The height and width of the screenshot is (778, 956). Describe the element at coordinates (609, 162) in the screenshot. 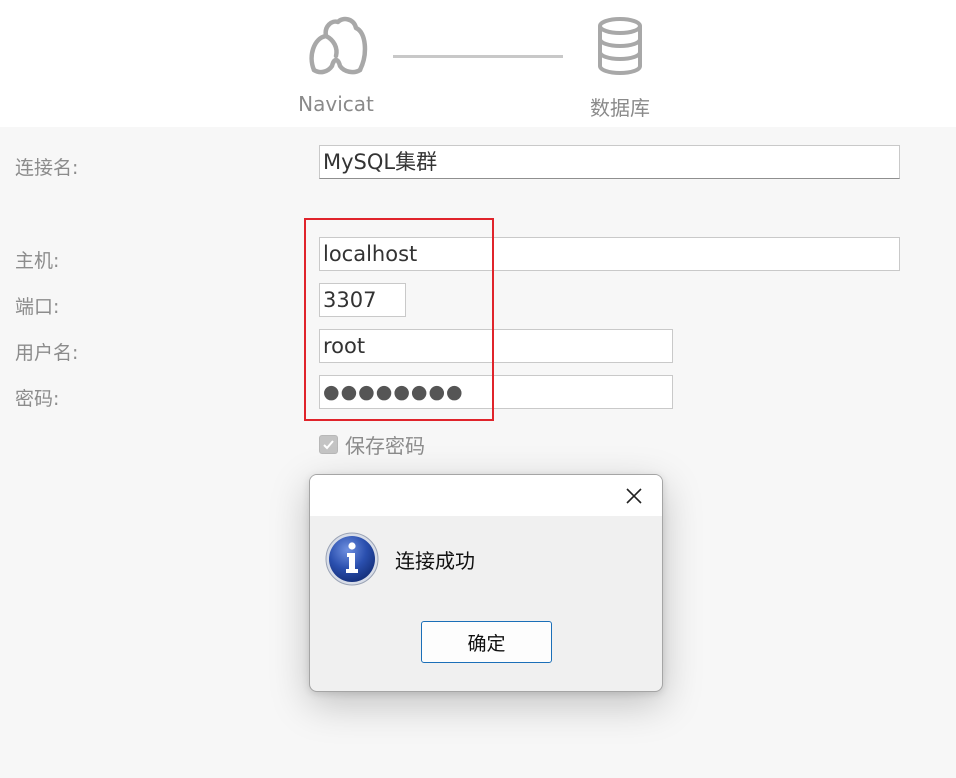

I see `connection-name-input: MySQL集群` at that location.